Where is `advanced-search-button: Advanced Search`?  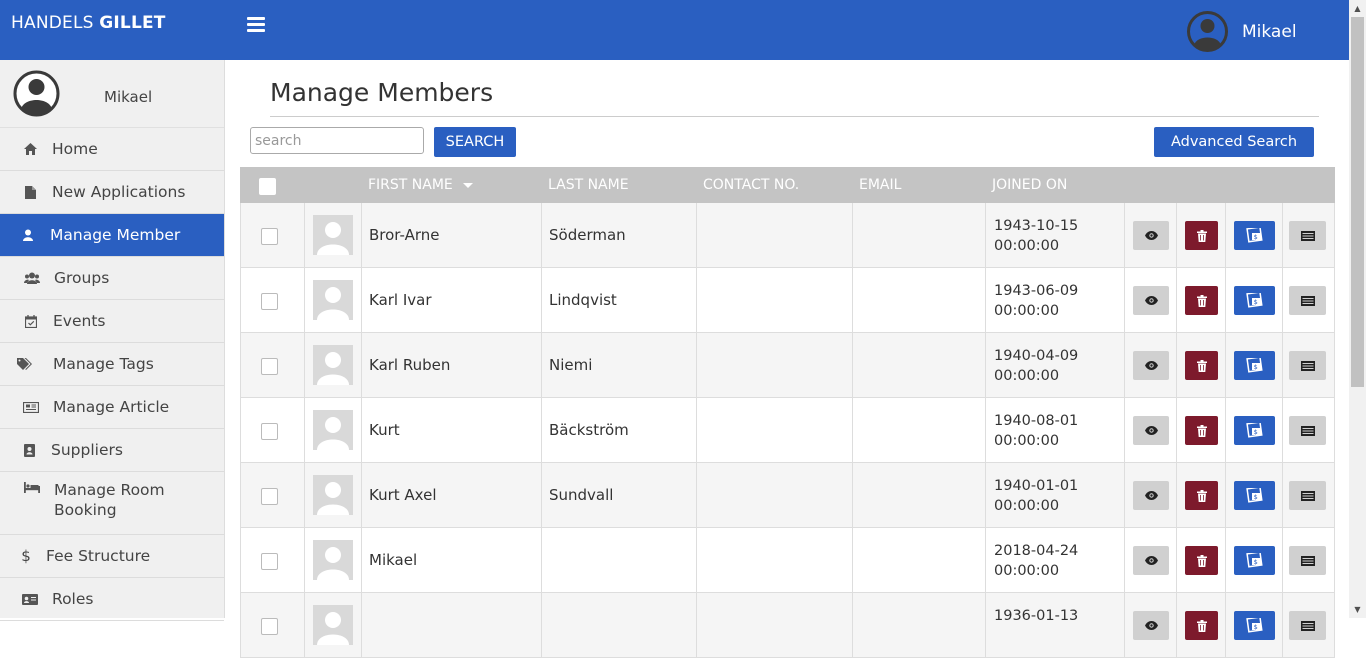
advanced-search-button: Advanced Search is located at coordinates (1234, 142).